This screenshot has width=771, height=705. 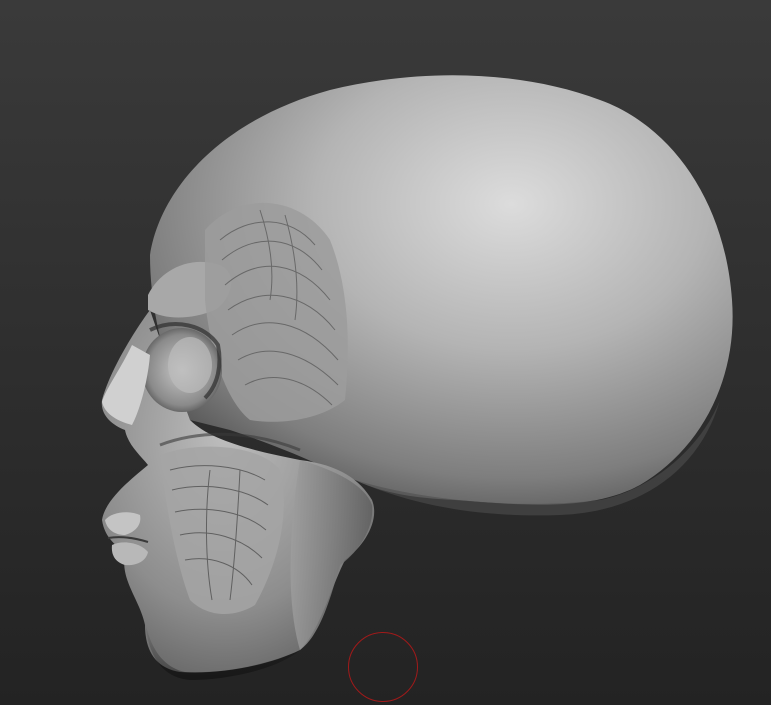 I want to click on eye-socket-inner, so click(x=190, y=365).